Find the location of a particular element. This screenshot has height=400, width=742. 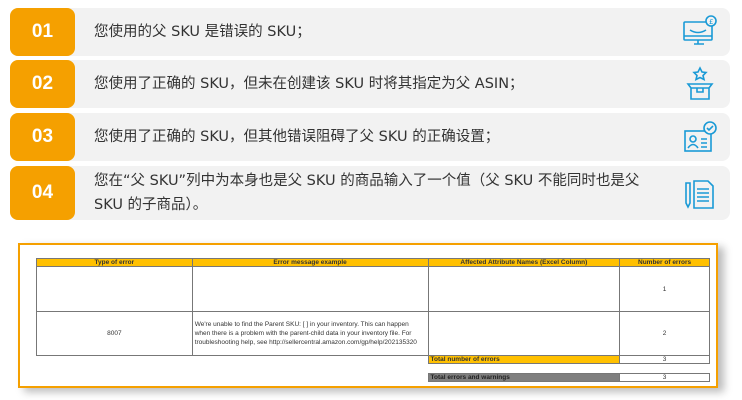

step-number: 04 is located at coordinates (42, 193).